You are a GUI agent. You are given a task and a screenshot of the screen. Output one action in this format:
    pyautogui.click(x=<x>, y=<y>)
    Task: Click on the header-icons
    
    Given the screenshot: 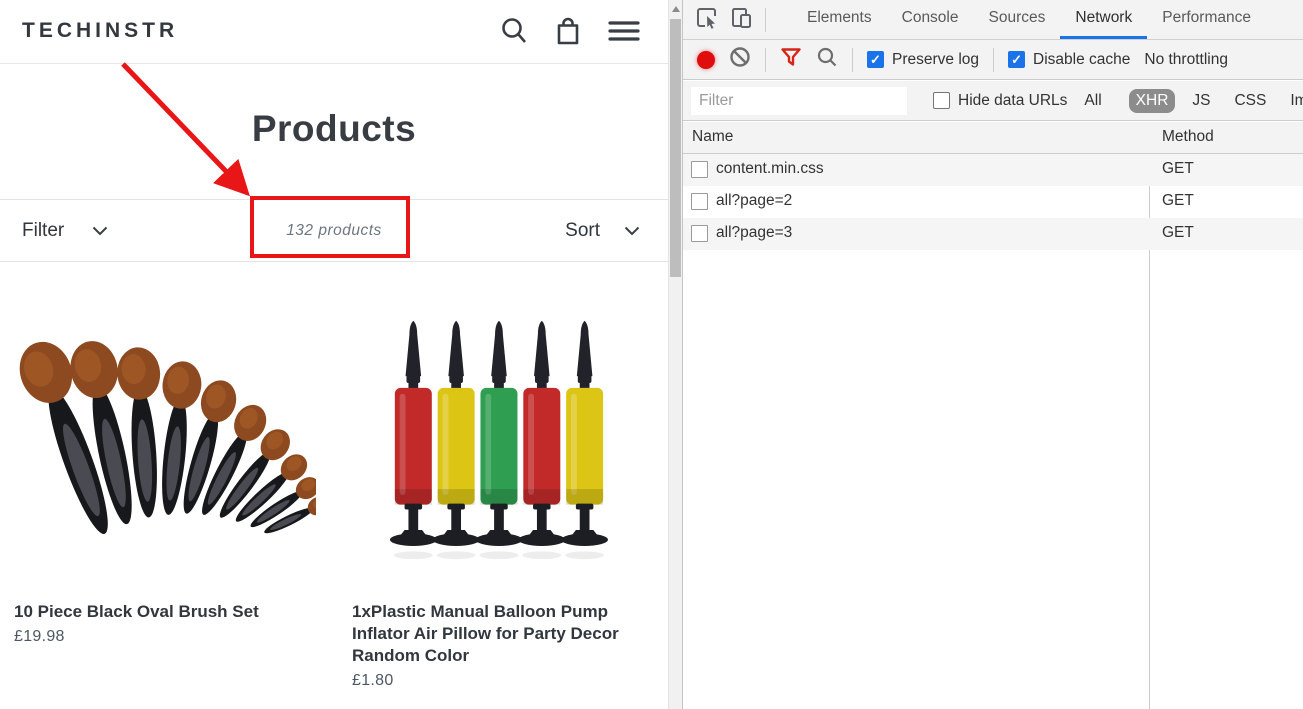 What is the action you would take?
    pyautogui.click(x=570, y=31)
    